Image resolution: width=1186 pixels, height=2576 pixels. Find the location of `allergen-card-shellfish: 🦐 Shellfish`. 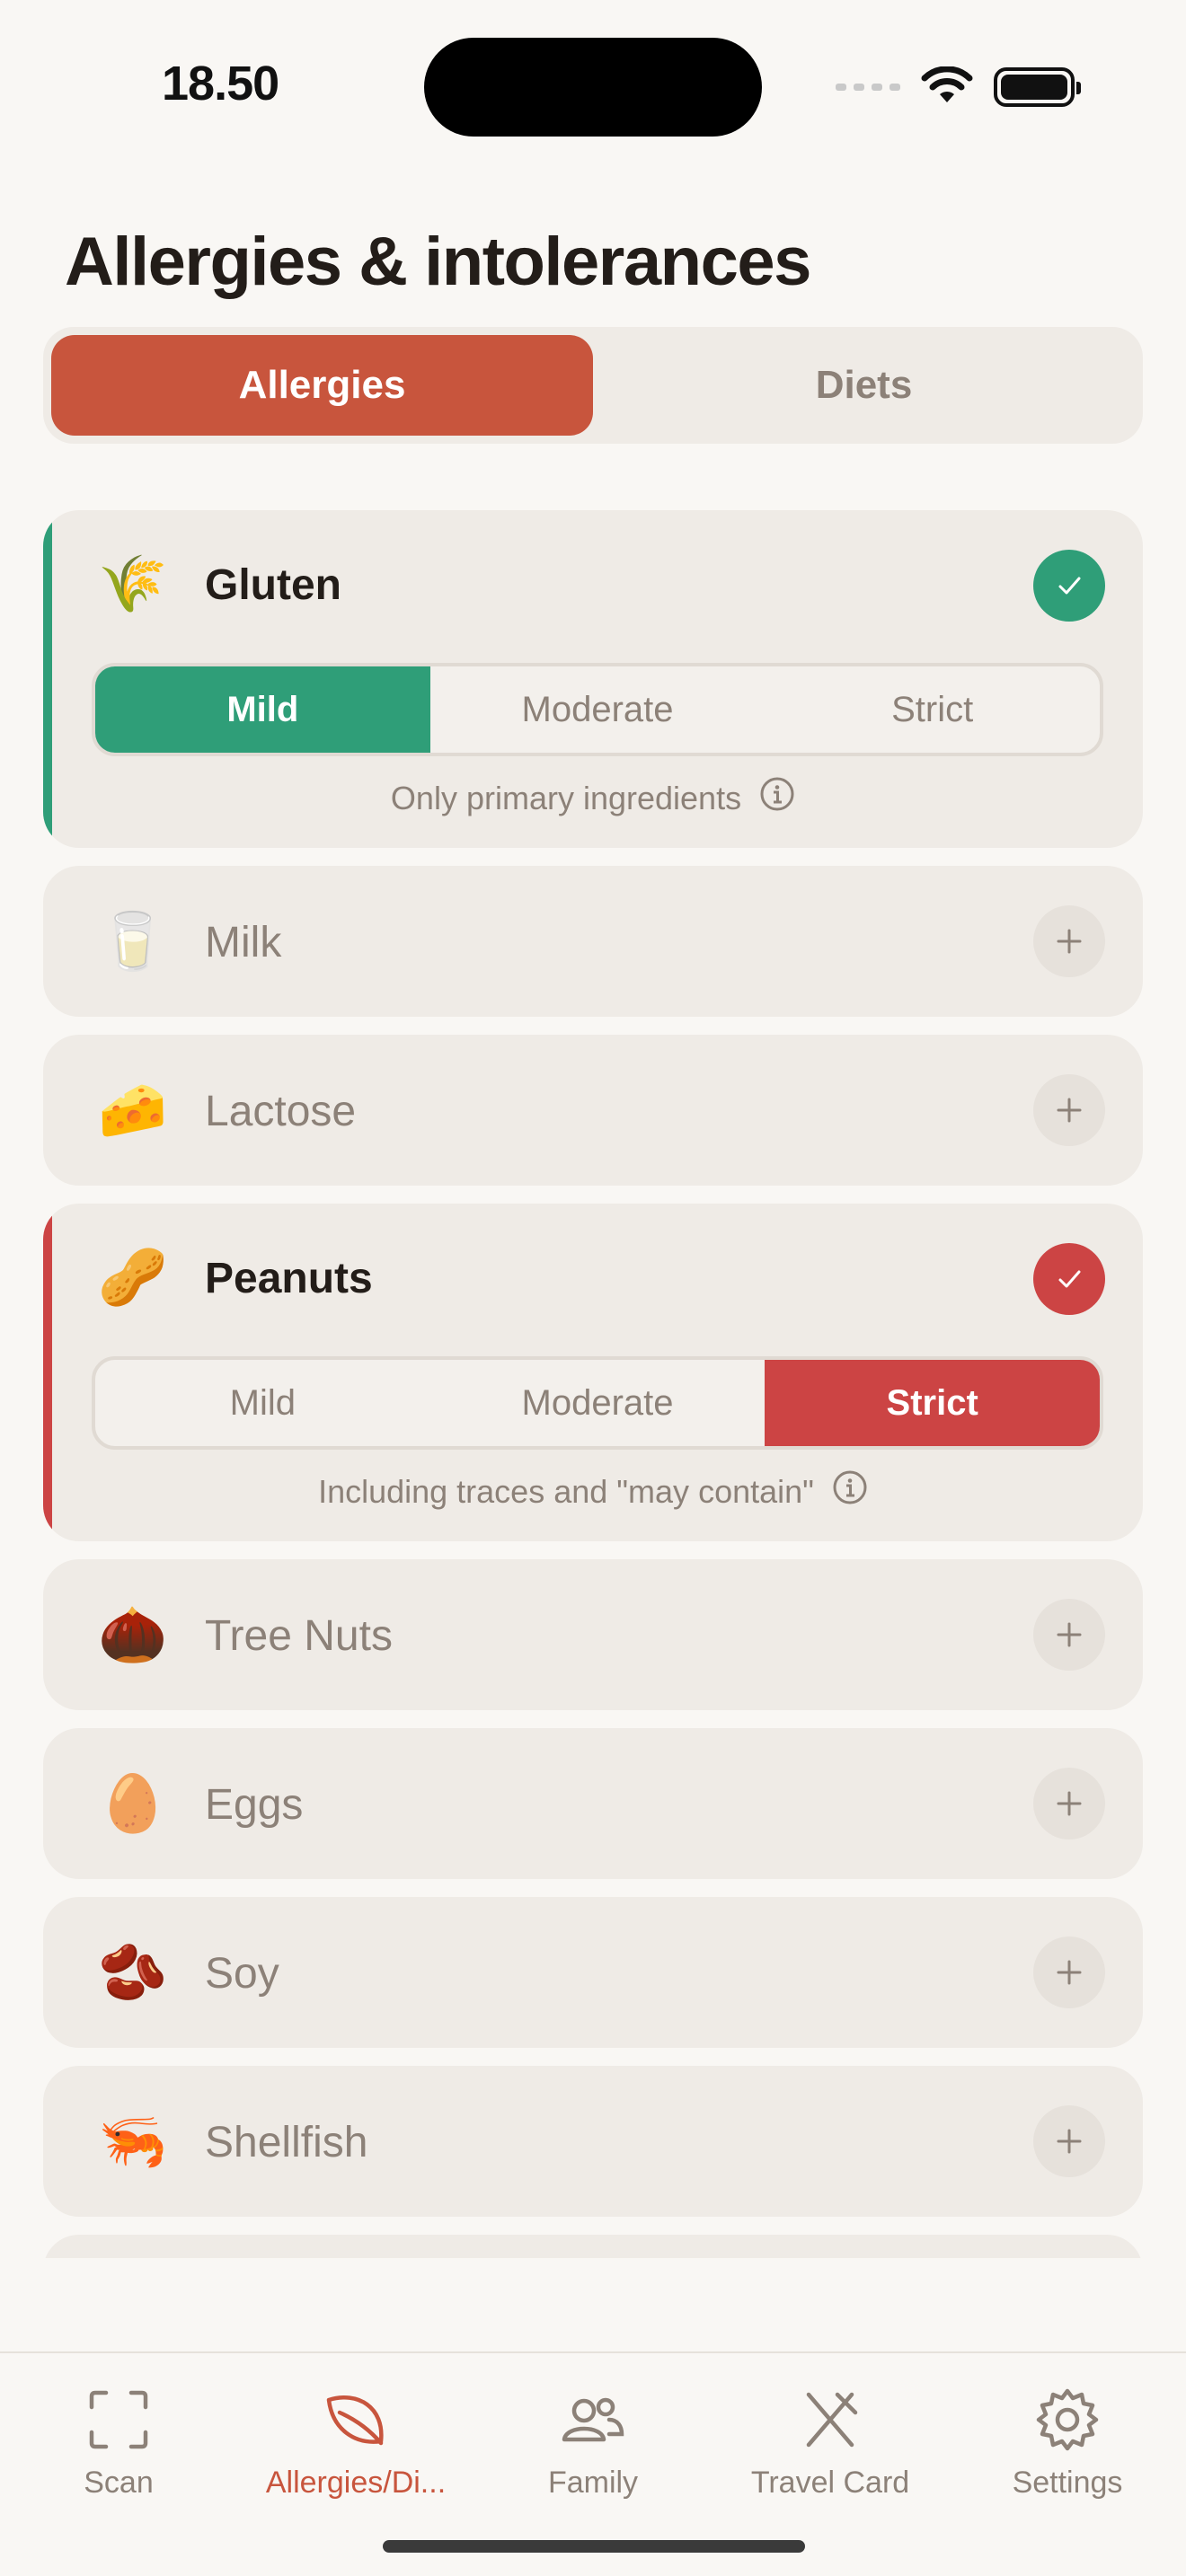

allergen-card-shellfish: 🦐 Shellfish is located at coordinates (593, 2141).